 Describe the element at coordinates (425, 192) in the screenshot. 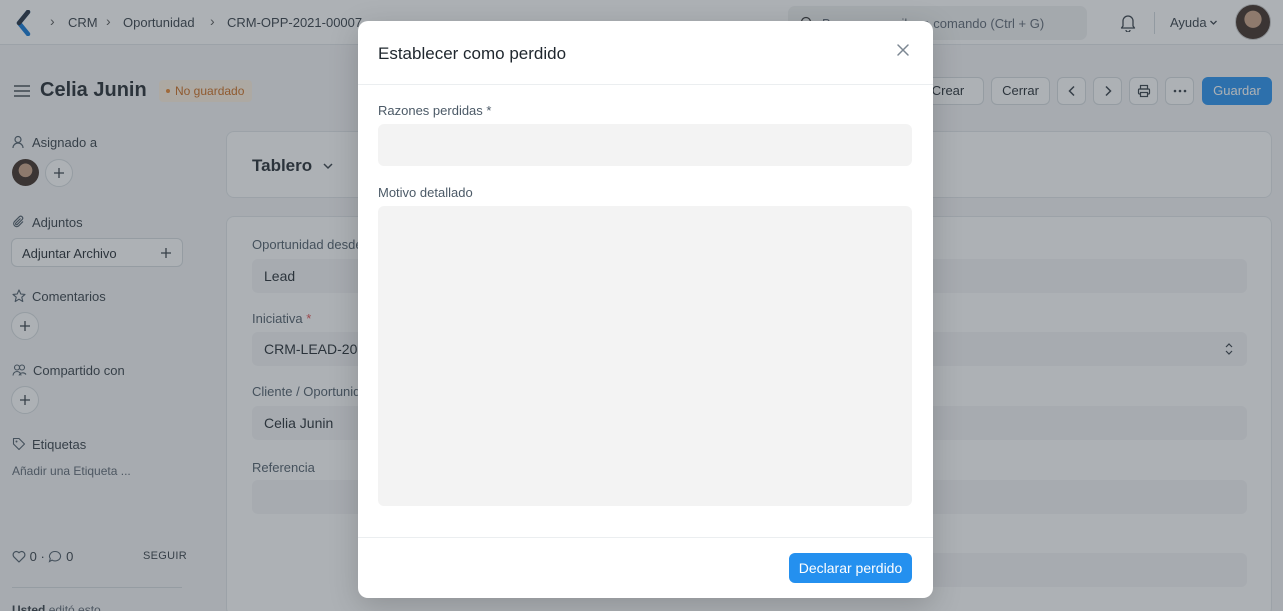

I see `detailed-reason-label: Motivo detallado` at that location.